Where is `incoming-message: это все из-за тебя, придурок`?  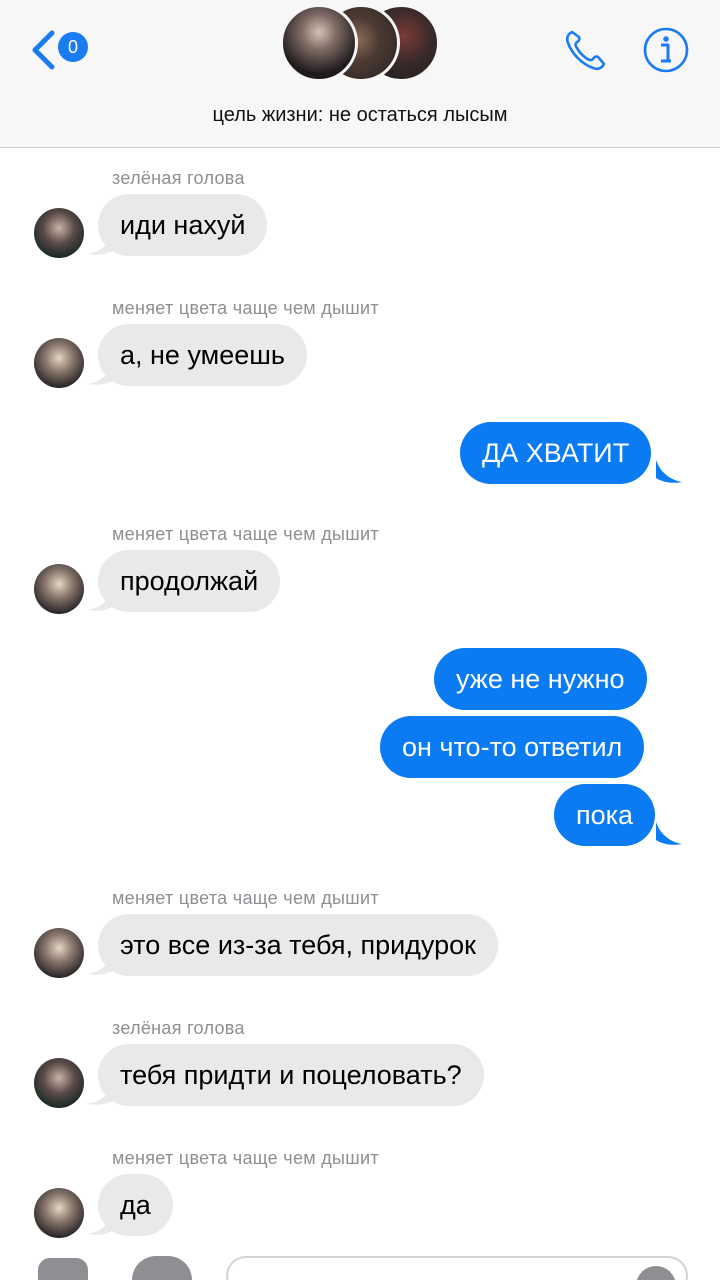 incoming-message: это все из-за тебя, придурок is located at coordinates (298, 945).